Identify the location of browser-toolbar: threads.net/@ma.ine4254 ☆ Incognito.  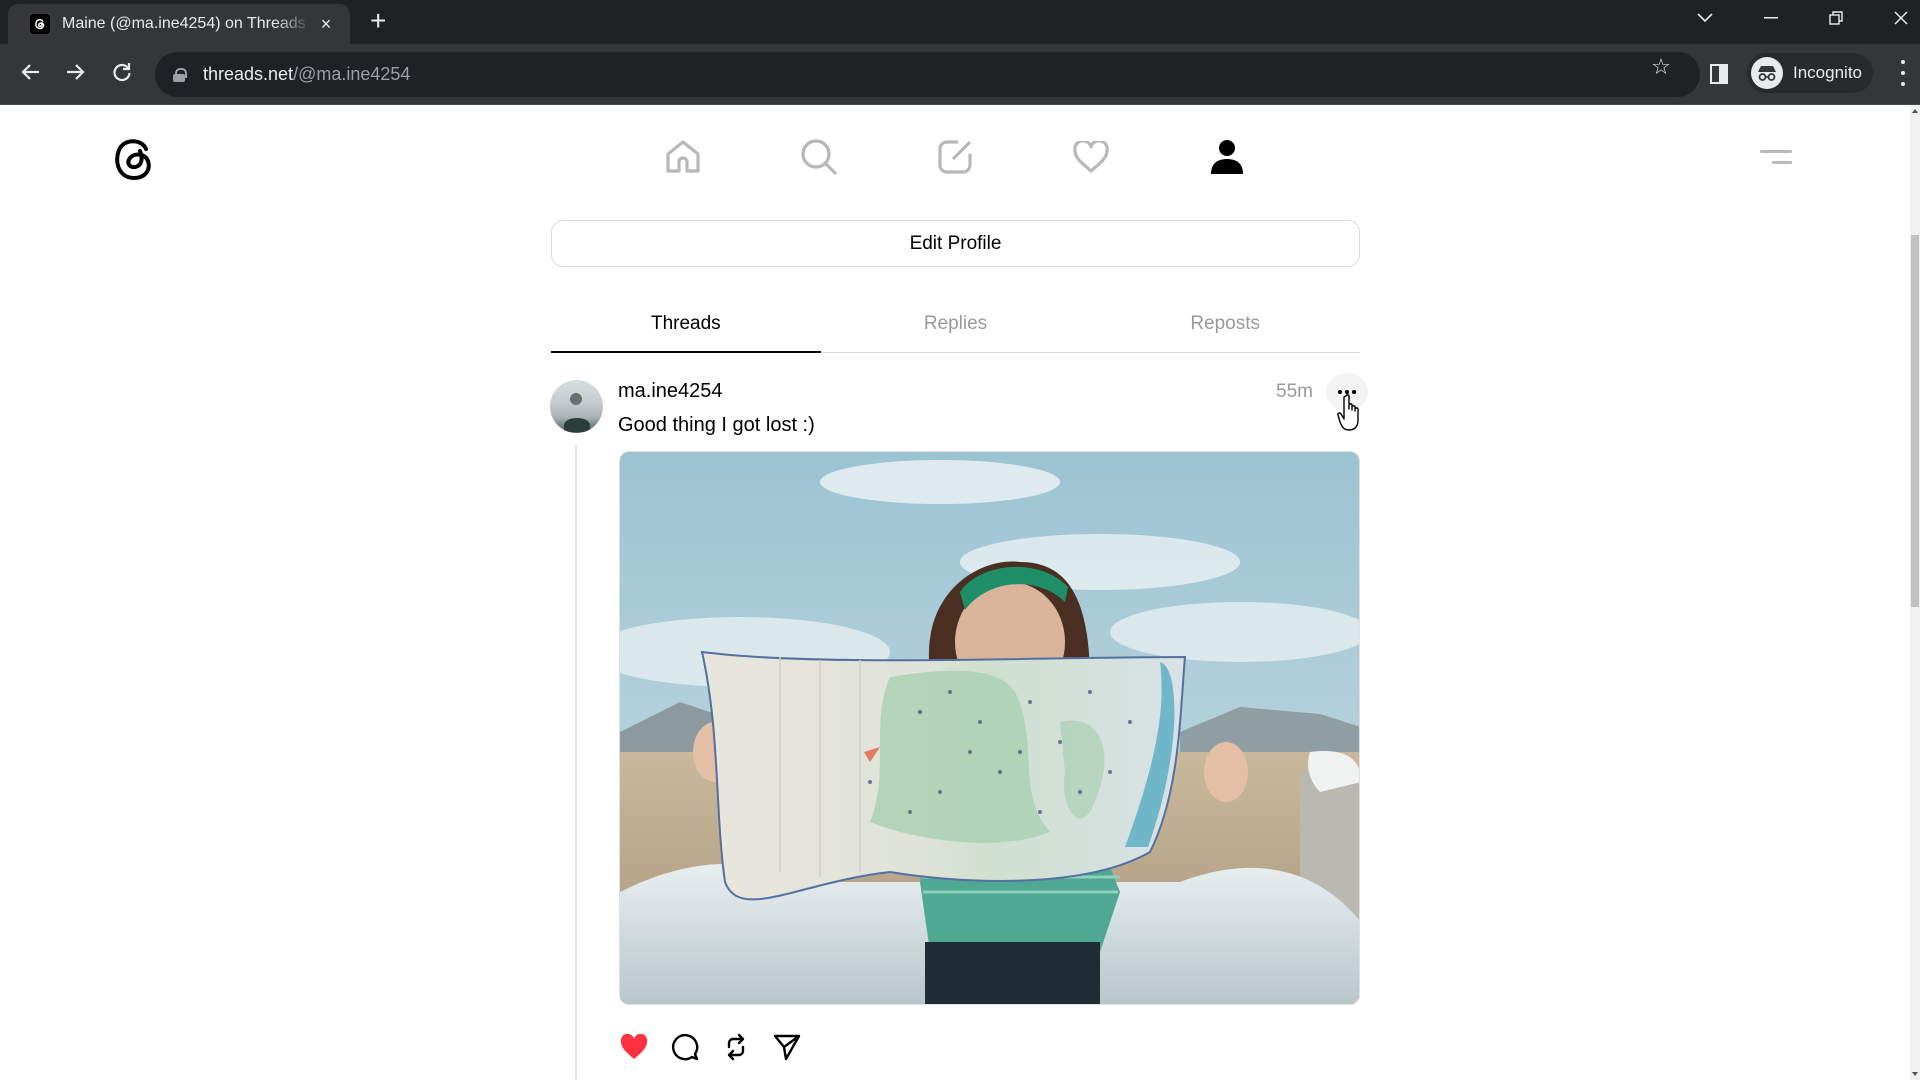
(960, 74).